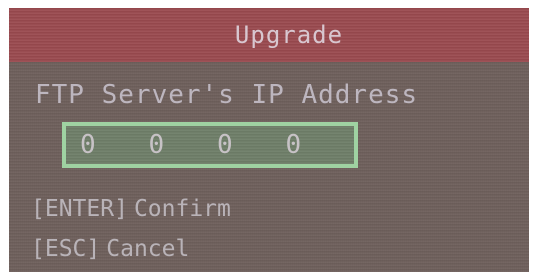 The height and width of the screenshot is (272, 538). What do you see at coordinates (182, 209) in the screenshot?
I see `confirm-label: Confirm` at bounding box center [182, 209].